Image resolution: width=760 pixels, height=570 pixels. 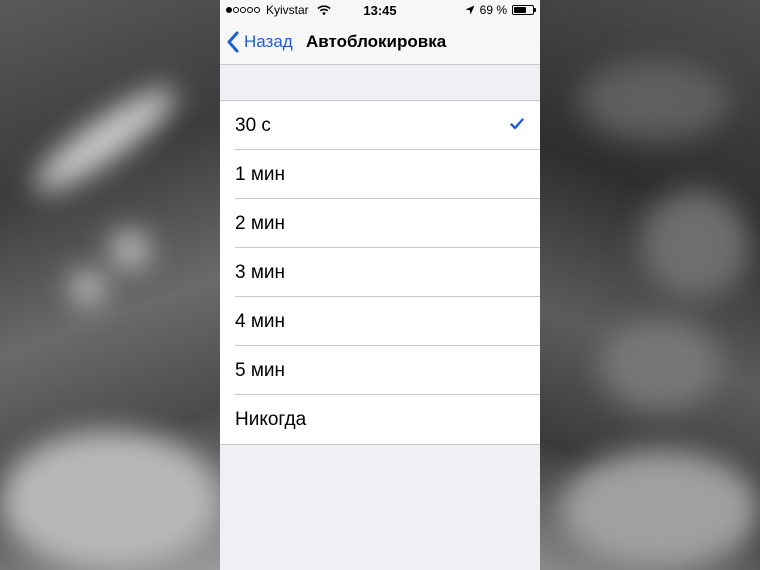 I want to click on option-label: 3 мин, so click(x=260, y=272).